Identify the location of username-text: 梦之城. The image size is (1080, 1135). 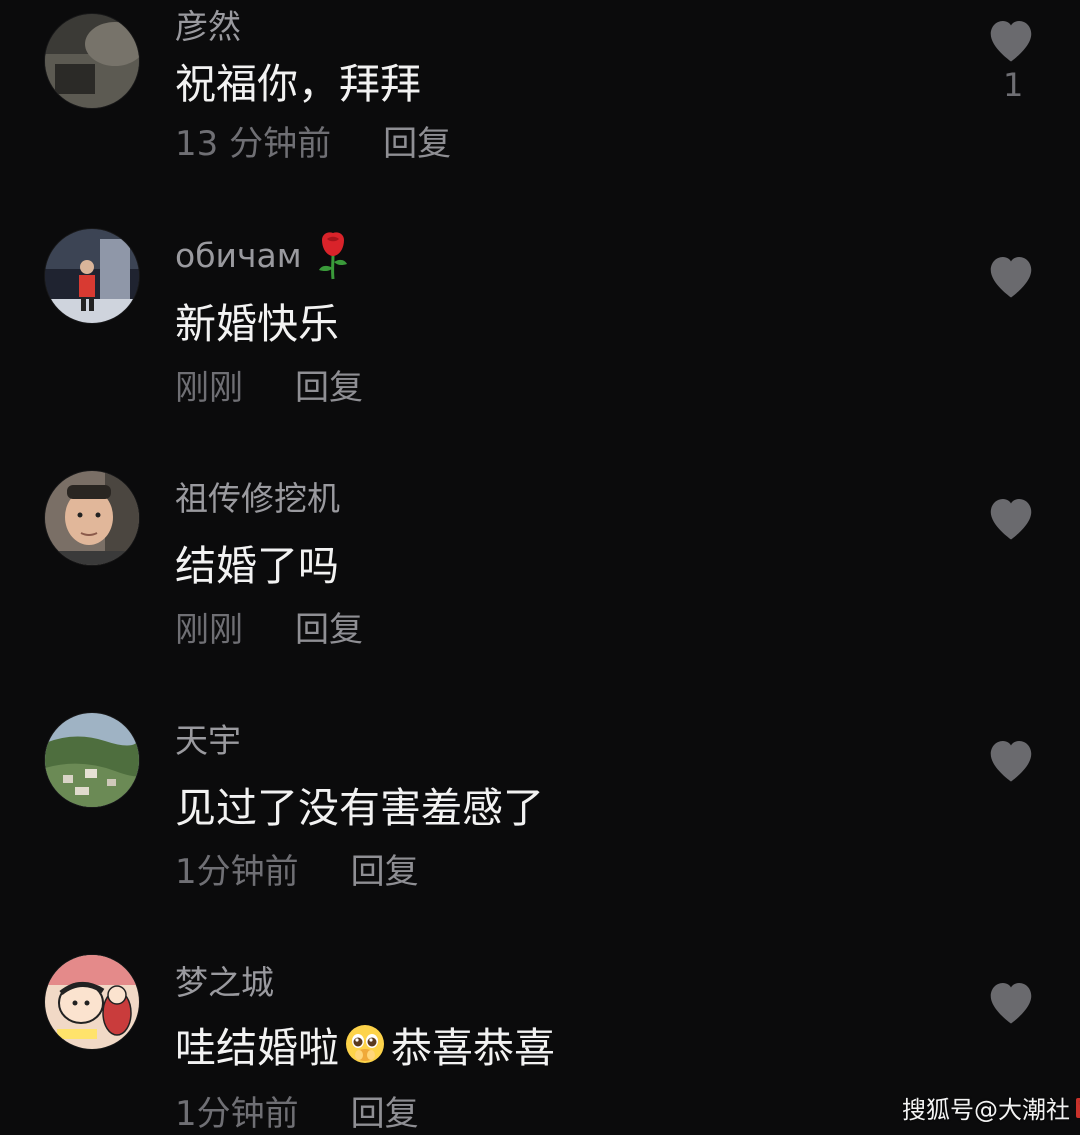
(224, 982).